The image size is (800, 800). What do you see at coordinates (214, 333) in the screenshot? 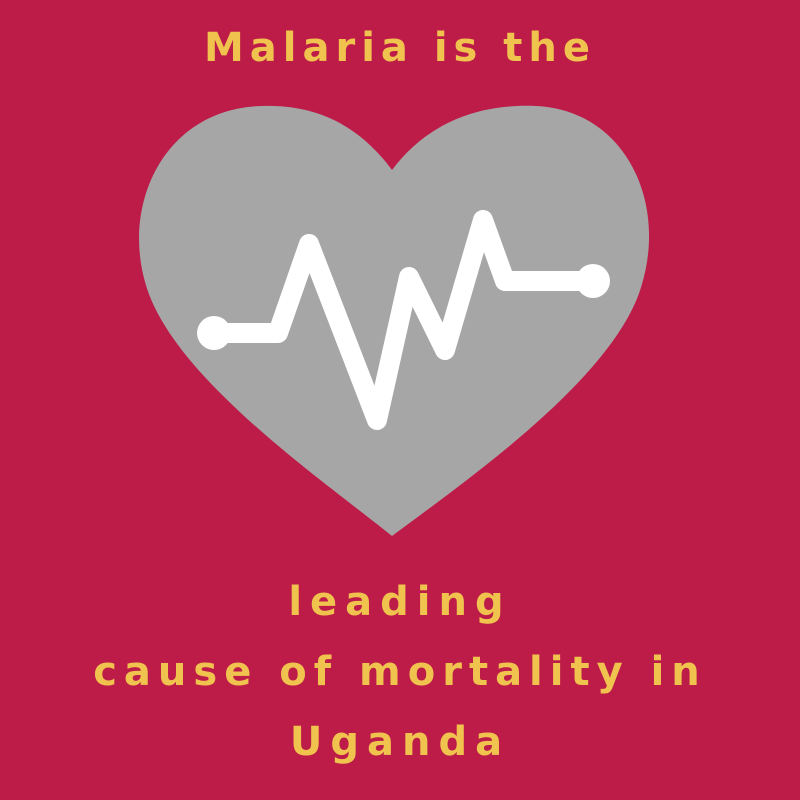
I see `pulse-start-dot` at bounding box center [214, 333].